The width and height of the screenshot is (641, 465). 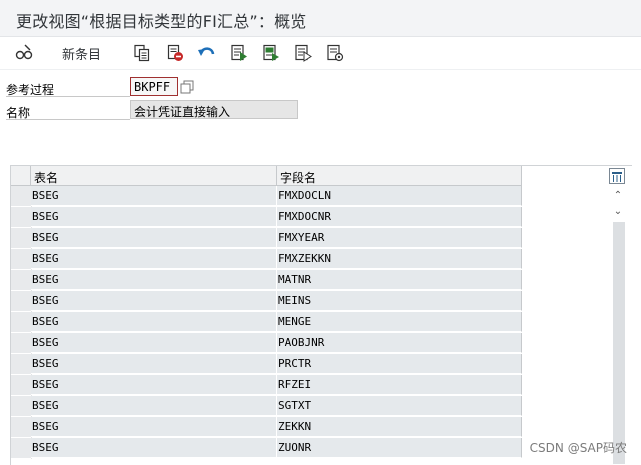 What do you see at coordinates (399, 364) in the screenshot?
I see `field-name-cell: PRCTR` at bounding box center [399, 364].